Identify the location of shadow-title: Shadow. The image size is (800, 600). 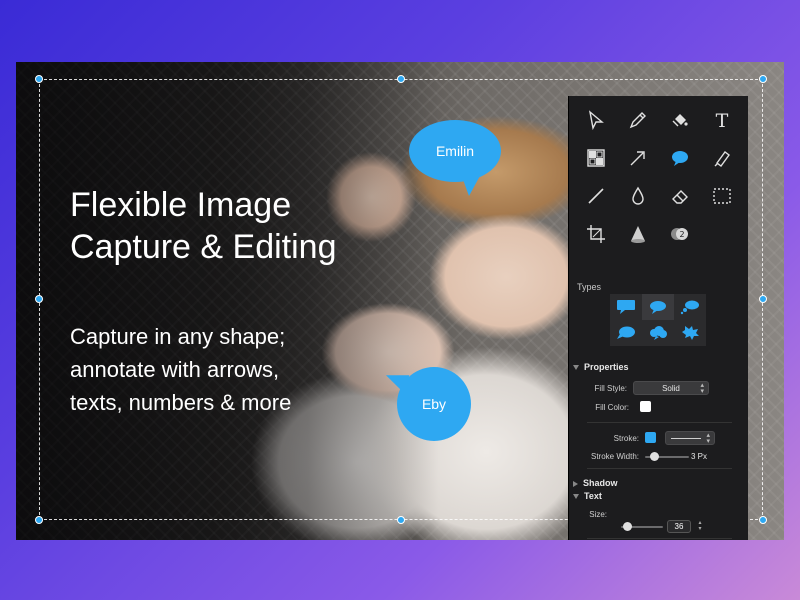
(600, 483).